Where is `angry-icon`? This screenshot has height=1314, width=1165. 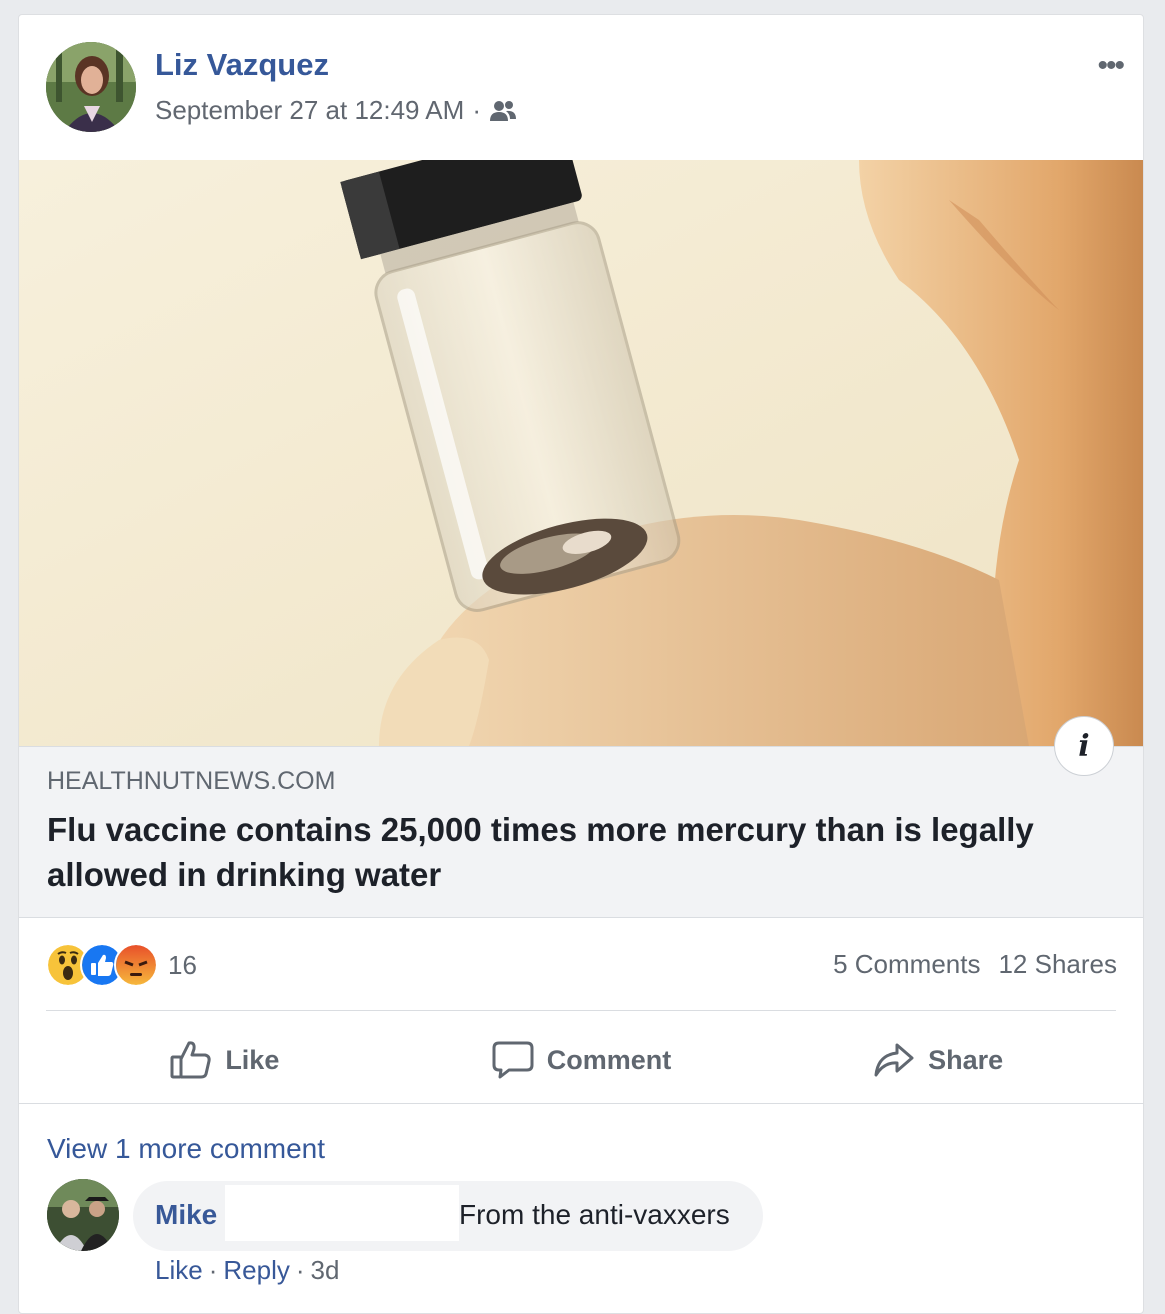 angry-icon is located at coordinates (136, 965).